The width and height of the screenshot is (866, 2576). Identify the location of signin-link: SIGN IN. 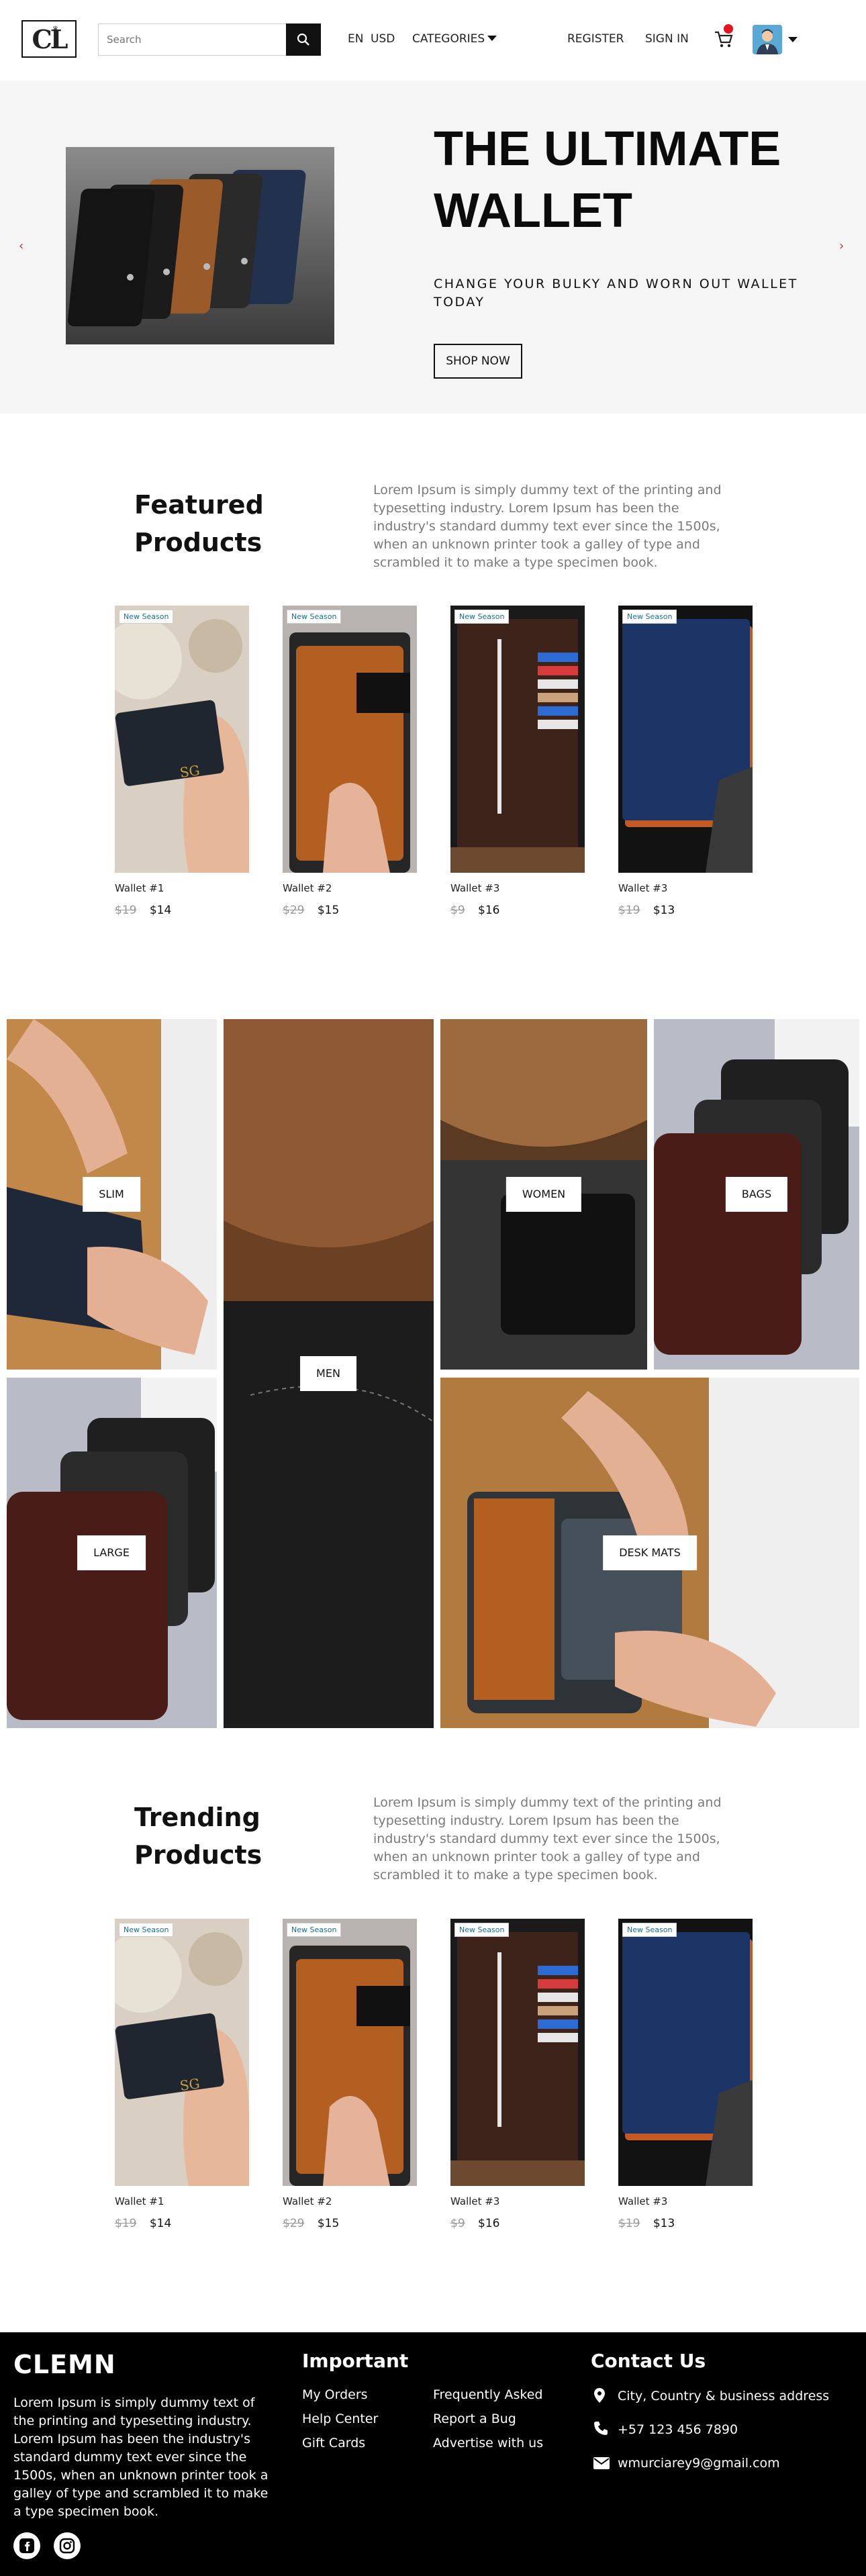
(667, 39).